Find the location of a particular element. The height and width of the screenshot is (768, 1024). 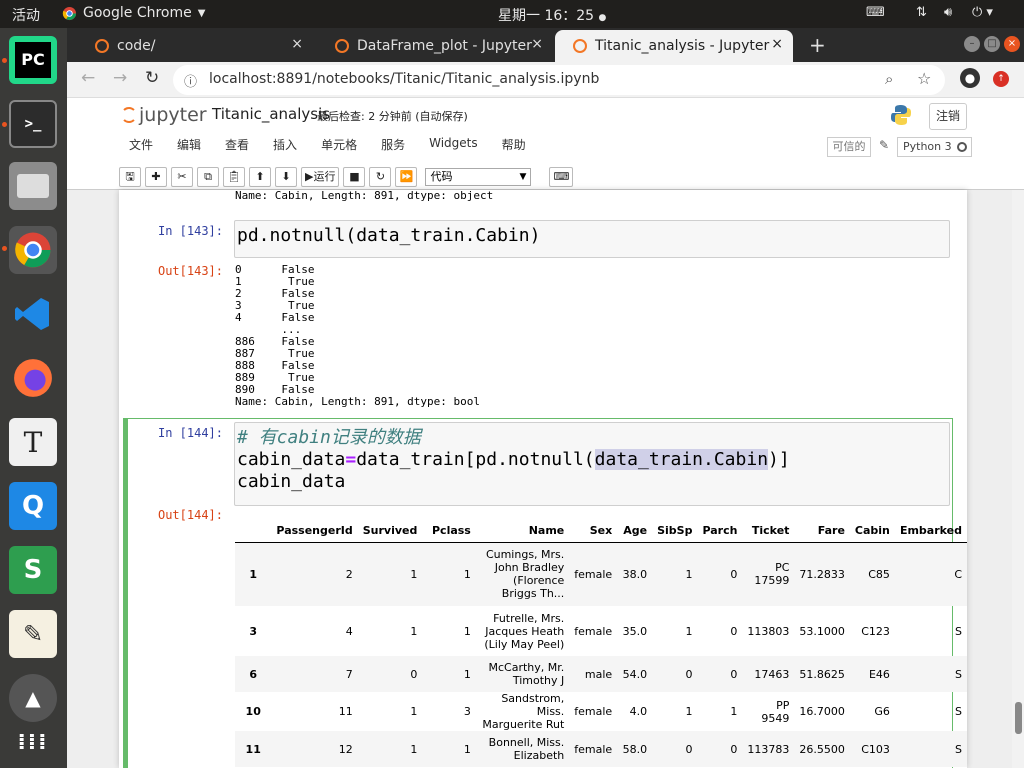

pycharm-icon: PC is located at coordinates (33, 60).